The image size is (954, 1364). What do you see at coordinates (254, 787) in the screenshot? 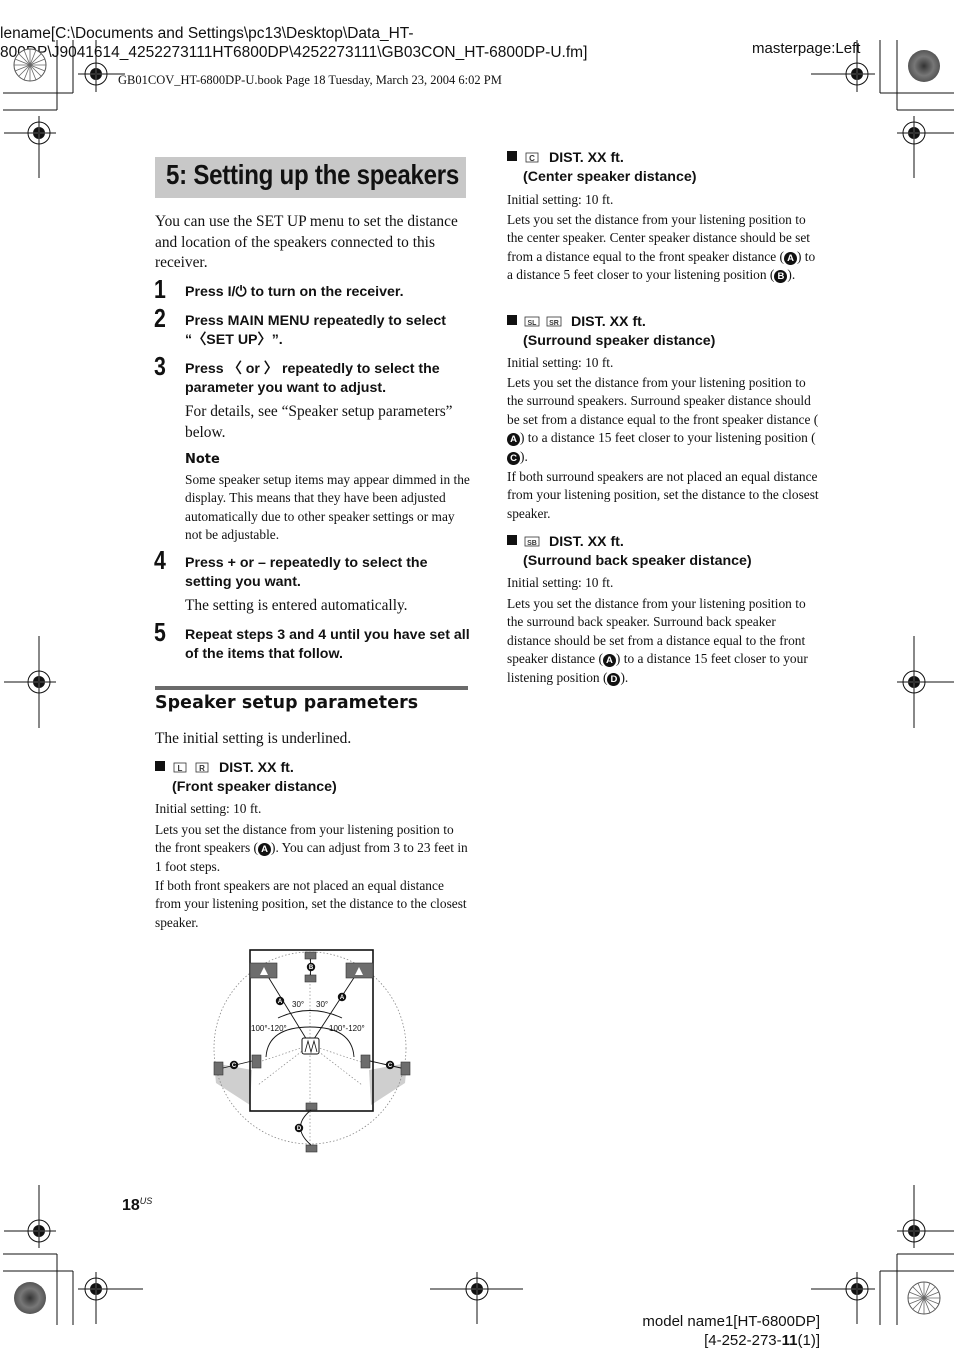
I see `param-subtitle: (Front speaker distance)` at bounding box center [254, 787].